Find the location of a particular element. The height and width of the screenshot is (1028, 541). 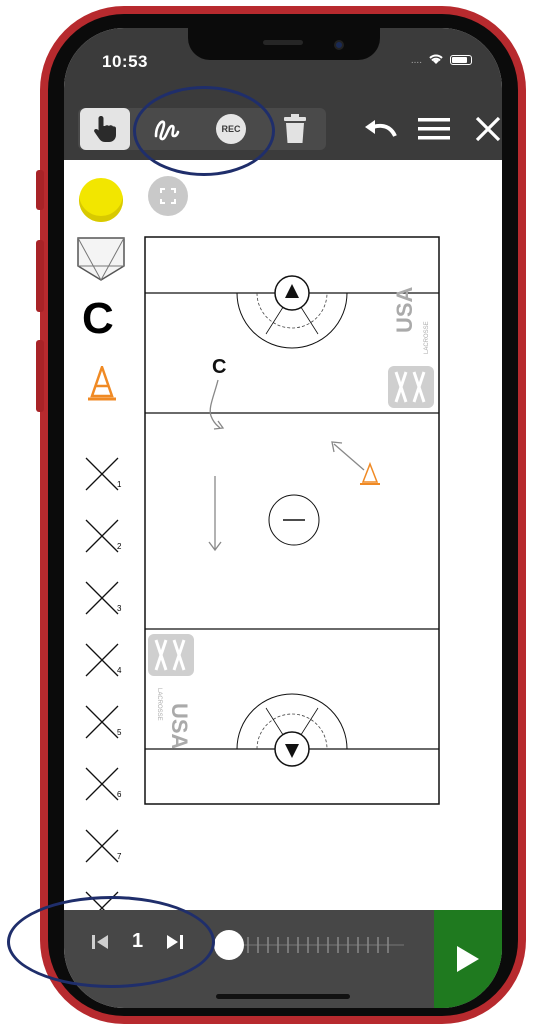

play-icon is located at coordinates (468, 959).